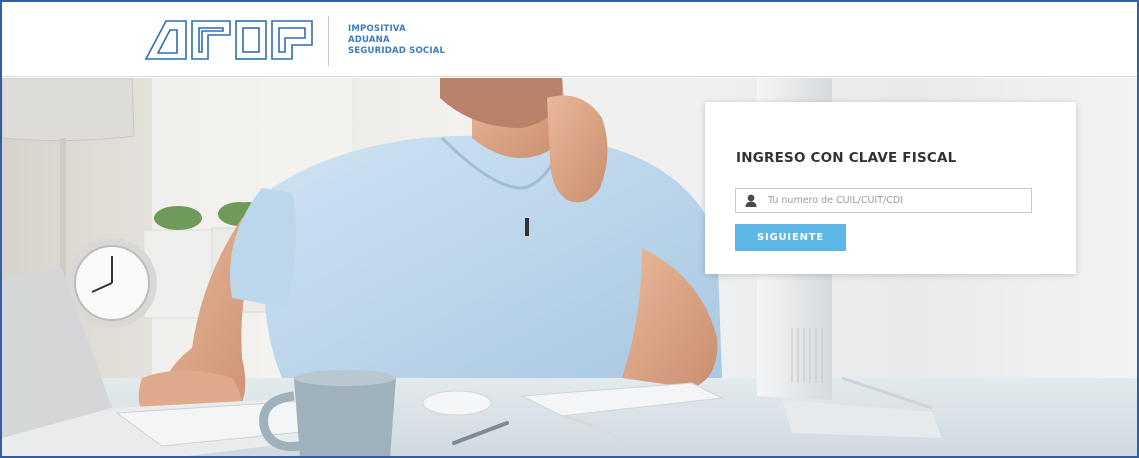 Image resolution: width=1139 pixels, height=458 pixels. Describe the element at coordinates (846, 158) in the screenshot. I see `login-title: INGRESO CON CLAVE FISCAL` at that location.